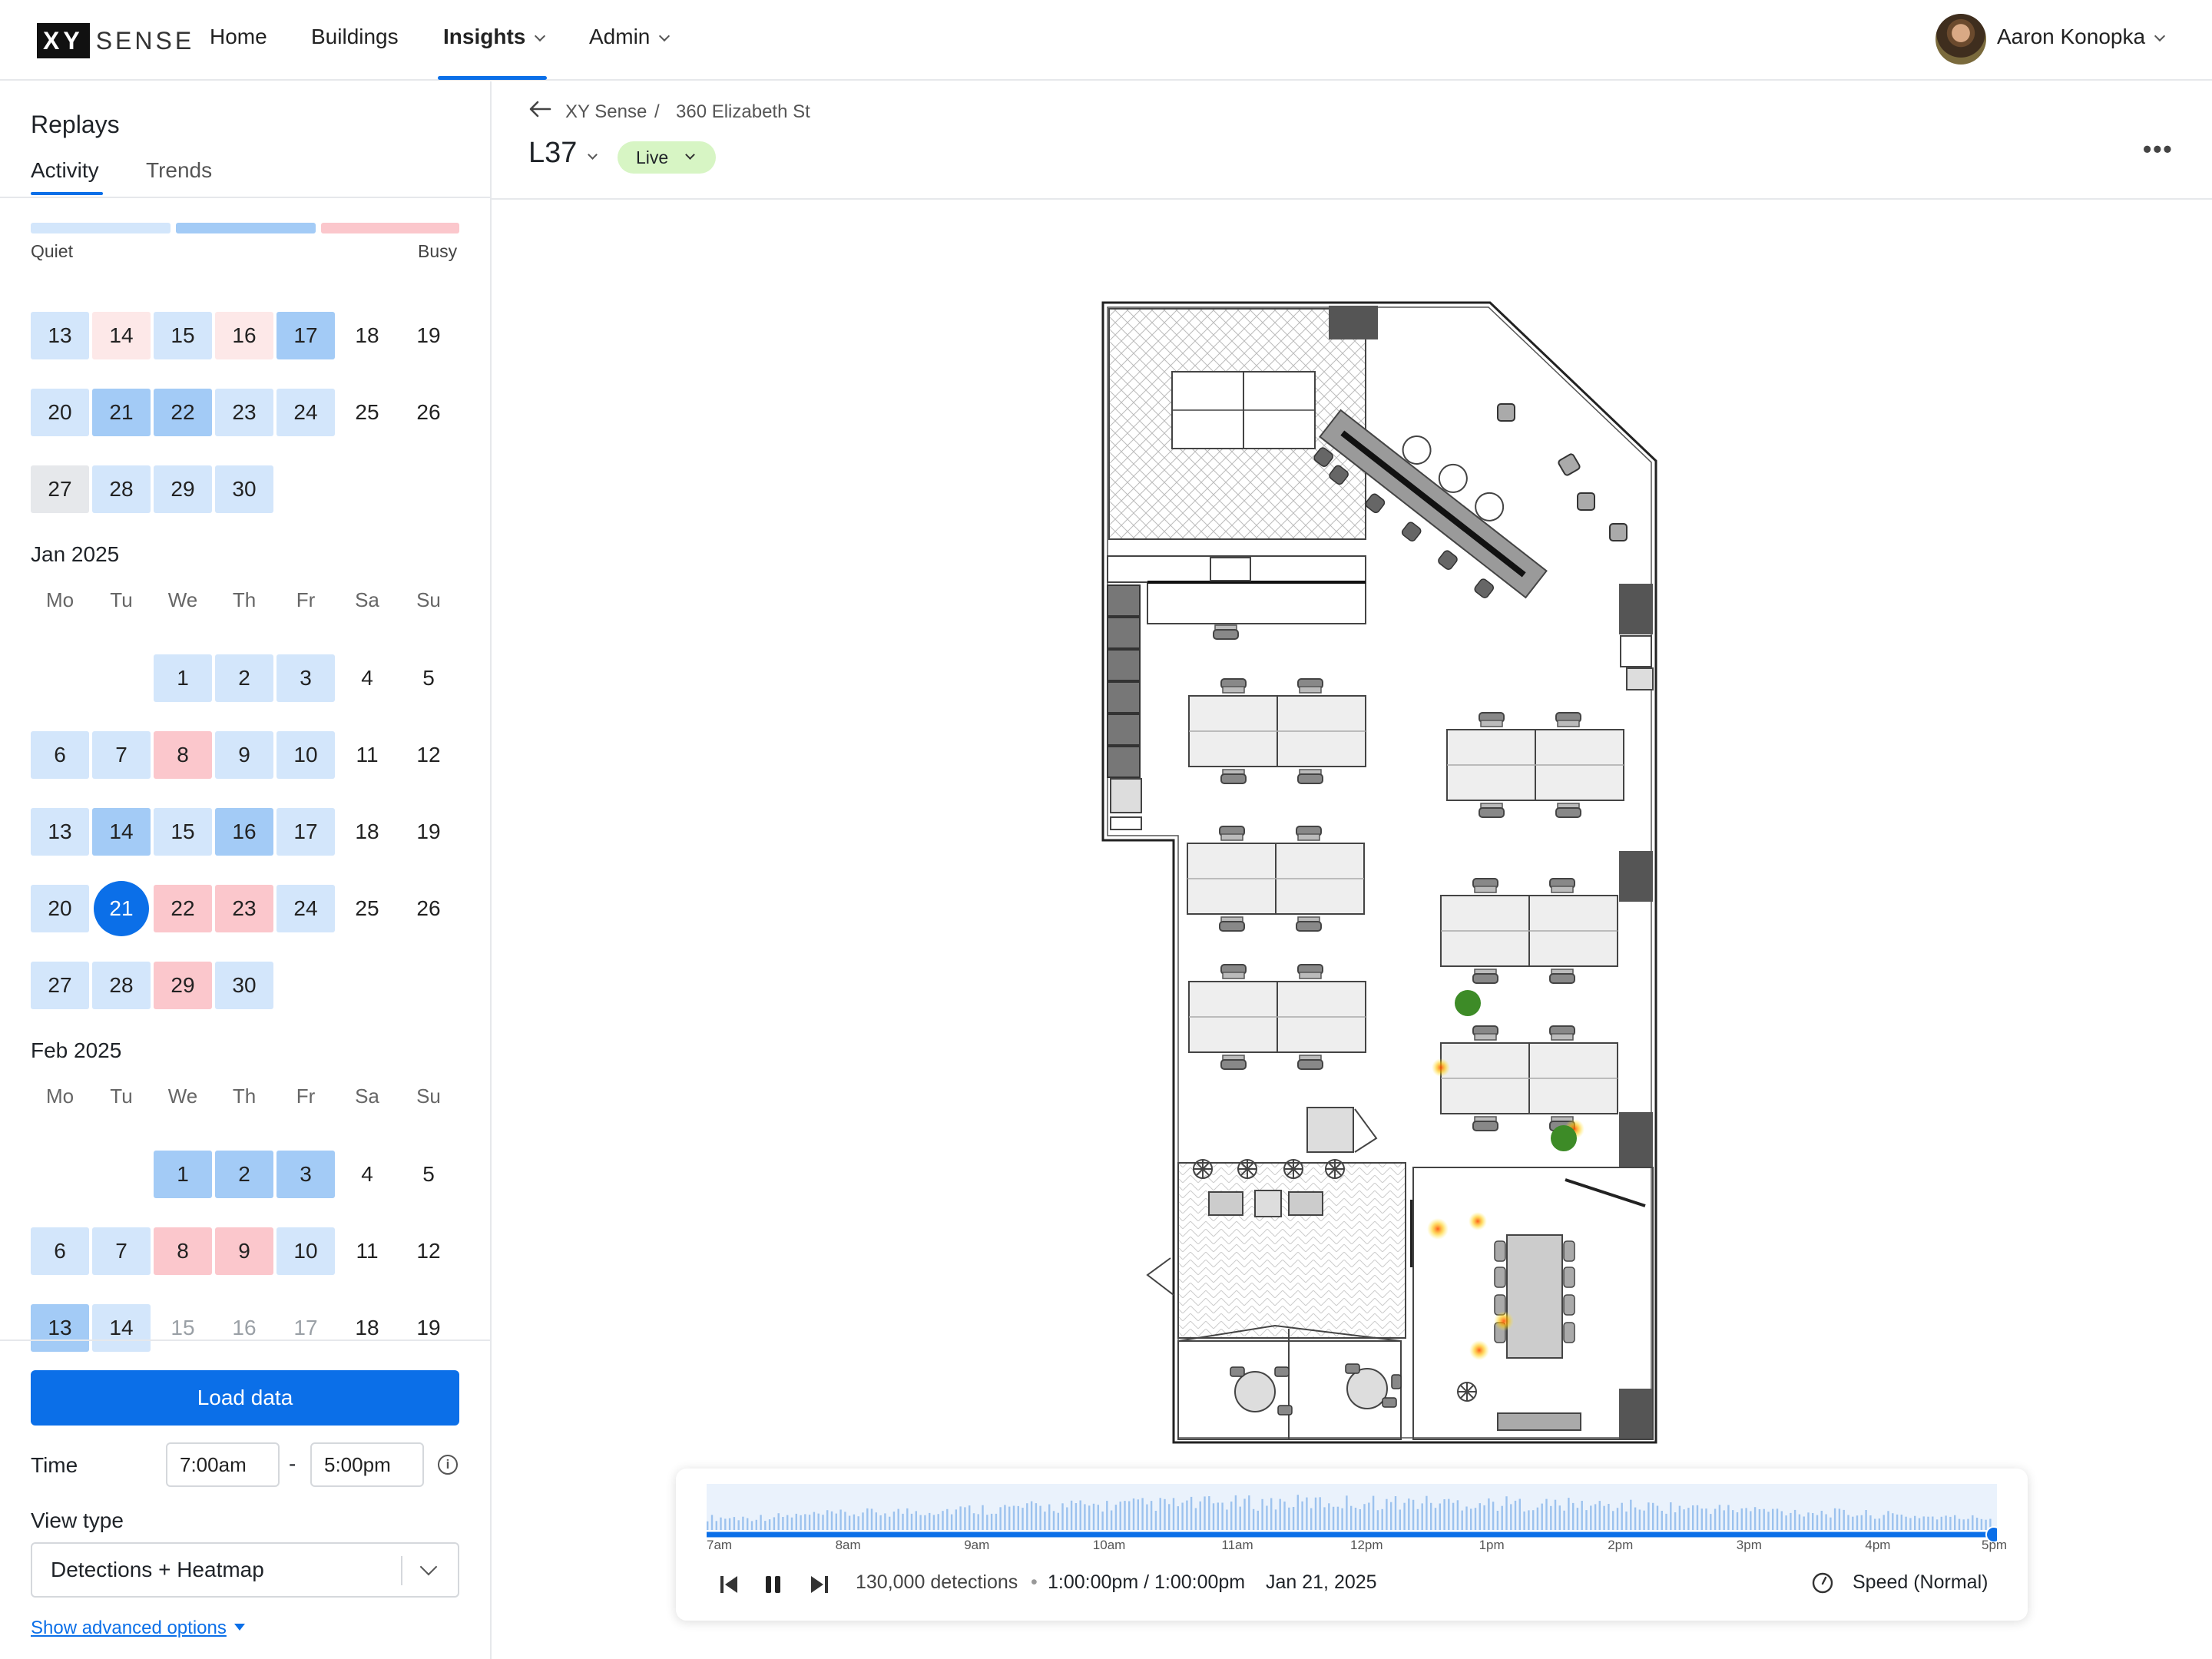 The image size is (2212, 1659). Describe the element at coordinates (2081, 37) in the screenshot. I see `user-menu: Aaron Konopka` at that location.